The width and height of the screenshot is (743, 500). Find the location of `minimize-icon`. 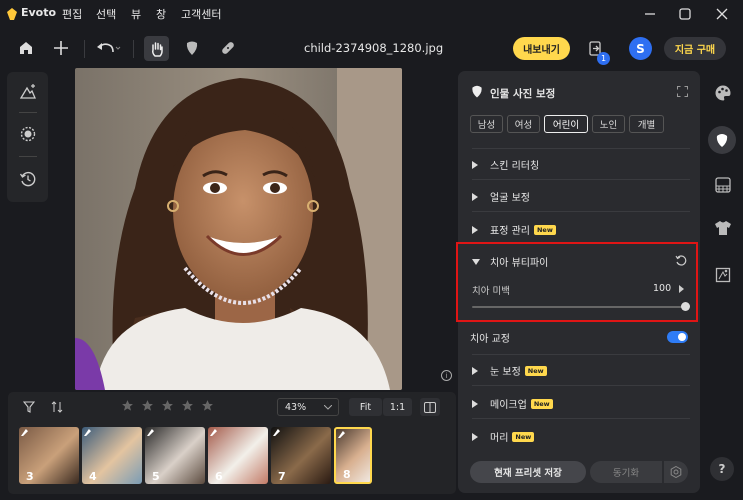

minimize-icon is located at coordinates (650, 14).